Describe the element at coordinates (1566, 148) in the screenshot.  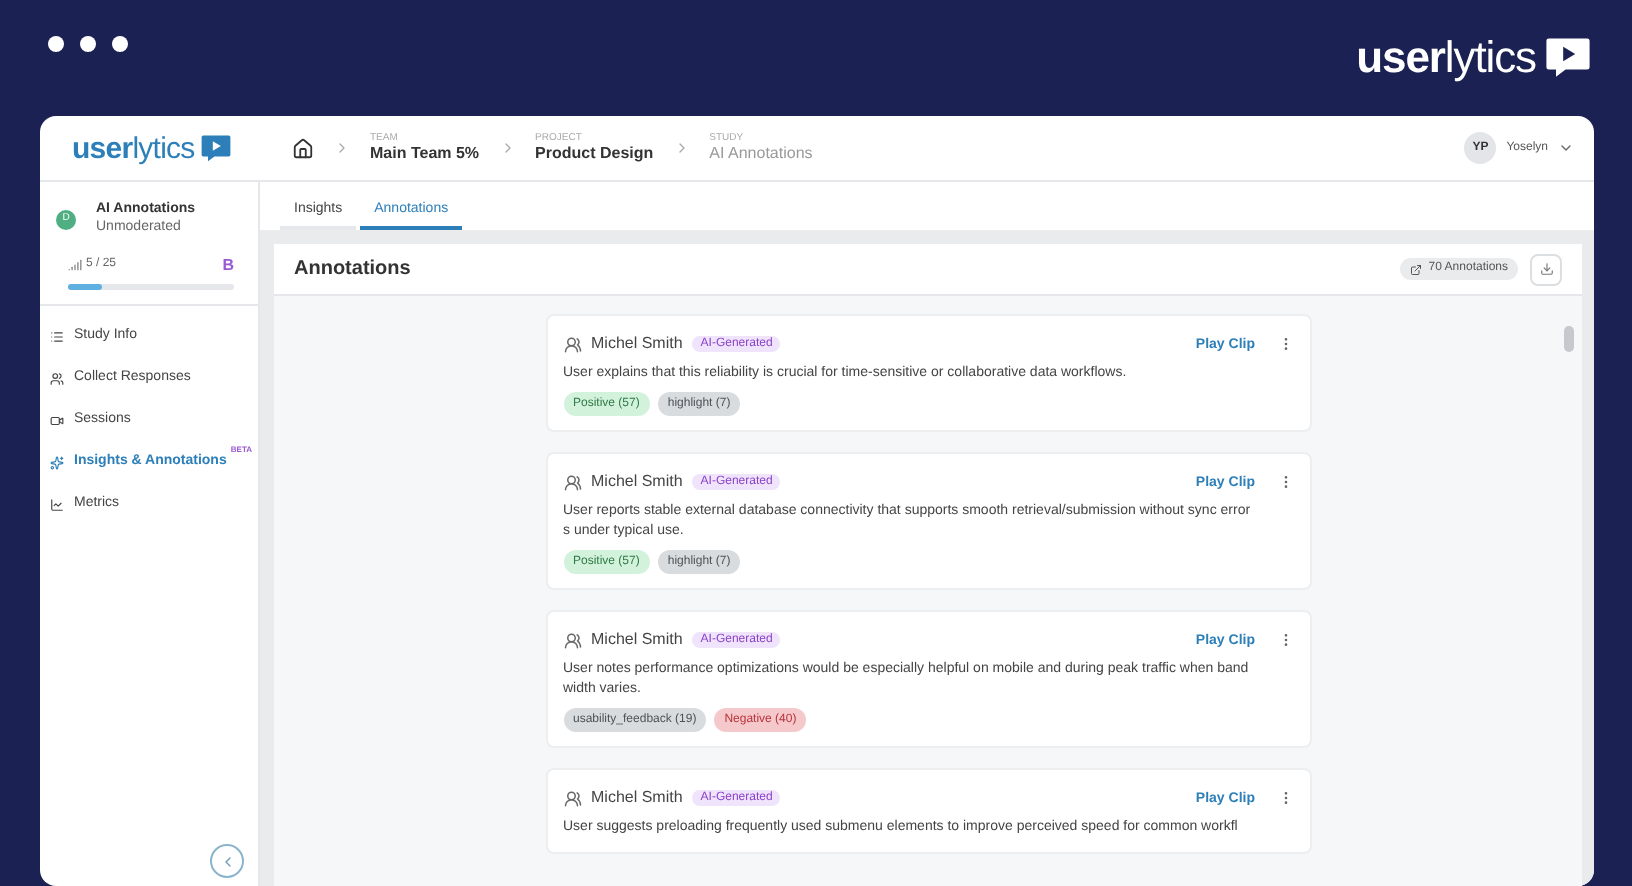
I see `chevron-down-icon` at that location.